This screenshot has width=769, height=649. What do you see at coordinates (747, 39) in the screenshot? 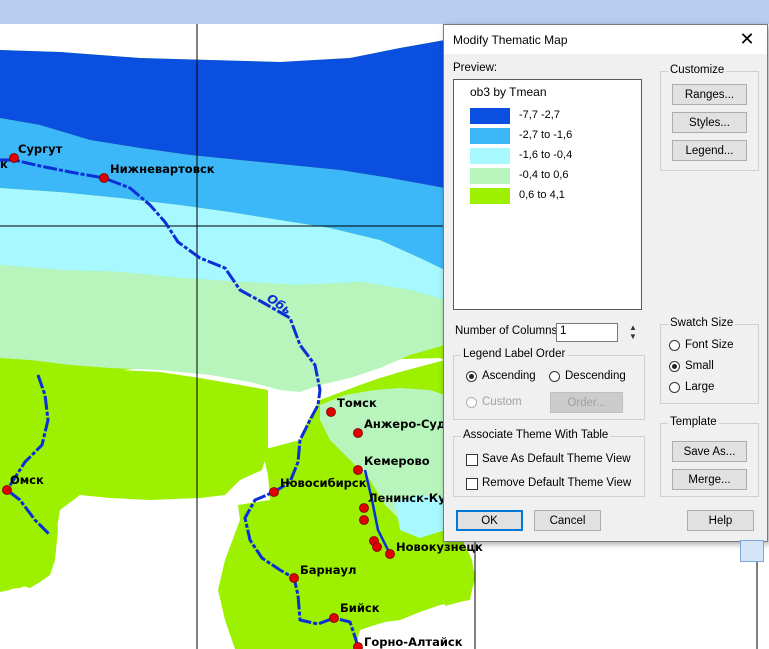
I see `close-icon: ✕` at bounding box center [747, 39].